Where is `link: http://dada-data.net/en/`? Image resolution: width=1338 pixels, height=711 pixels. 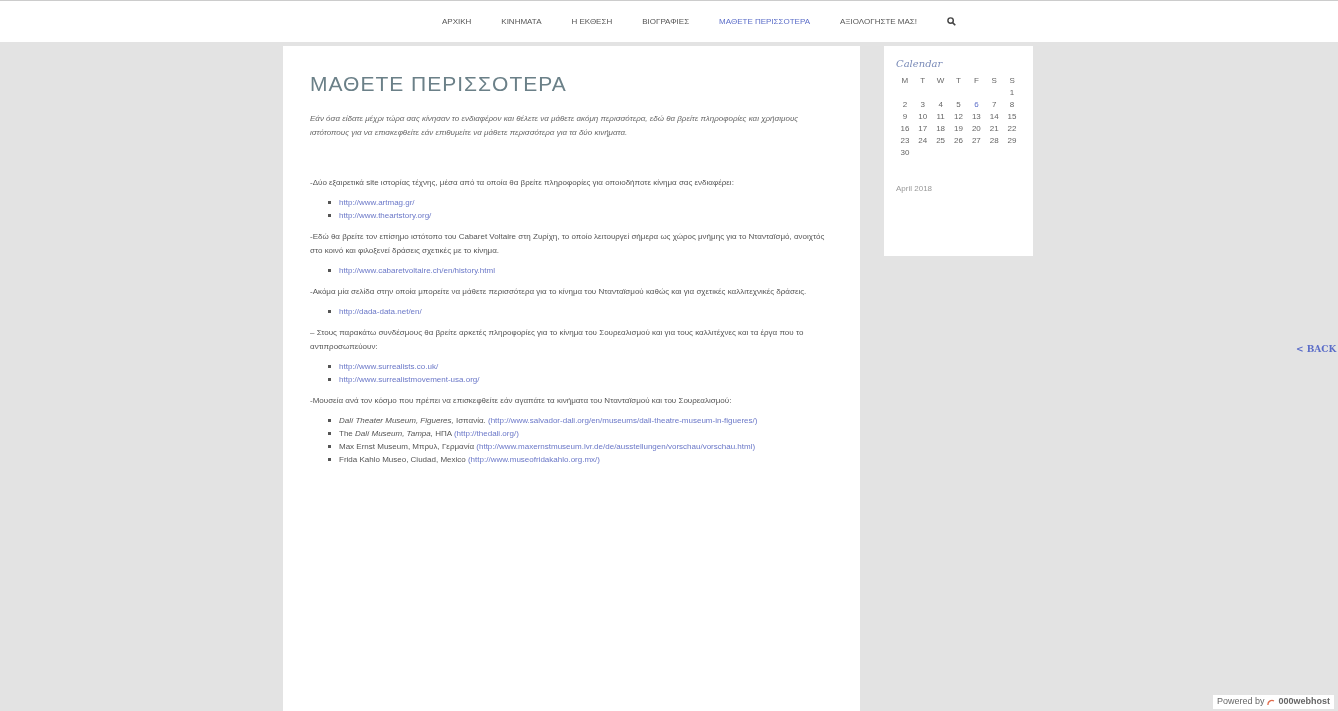
link: http://dada-data.net/en/ is located at coordinates (380, 311).